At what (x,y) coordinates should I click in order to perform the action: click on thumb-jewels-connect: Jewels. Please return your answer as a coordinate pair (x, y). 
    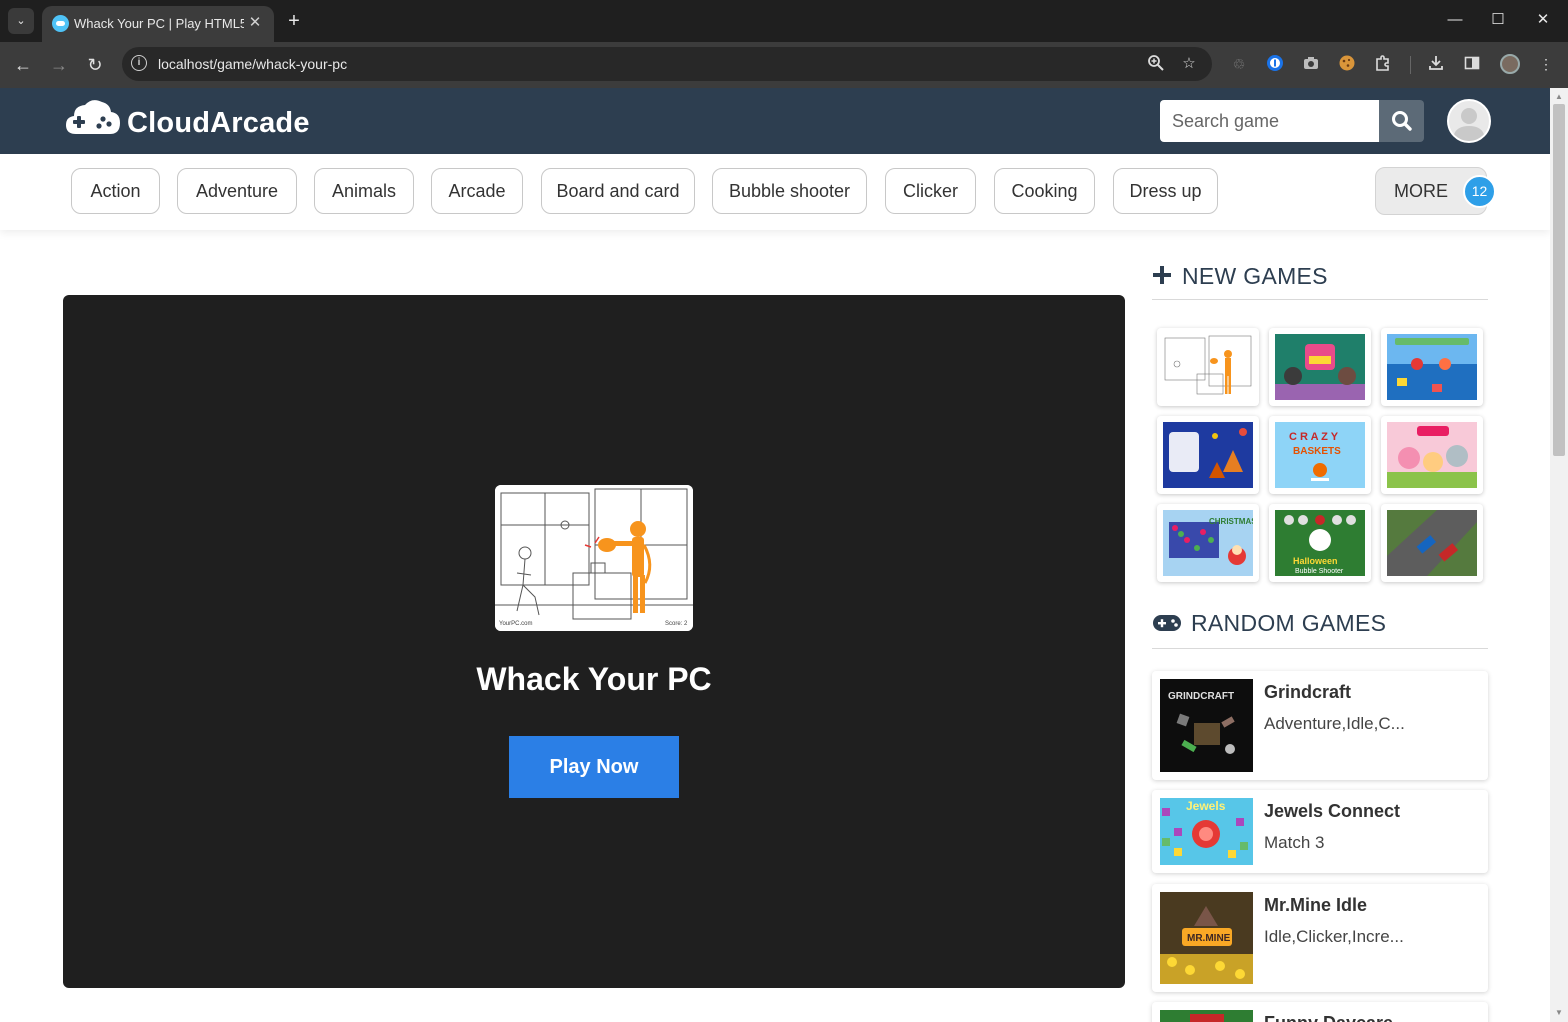
    Looking at the image, I should click on (1206, 831).